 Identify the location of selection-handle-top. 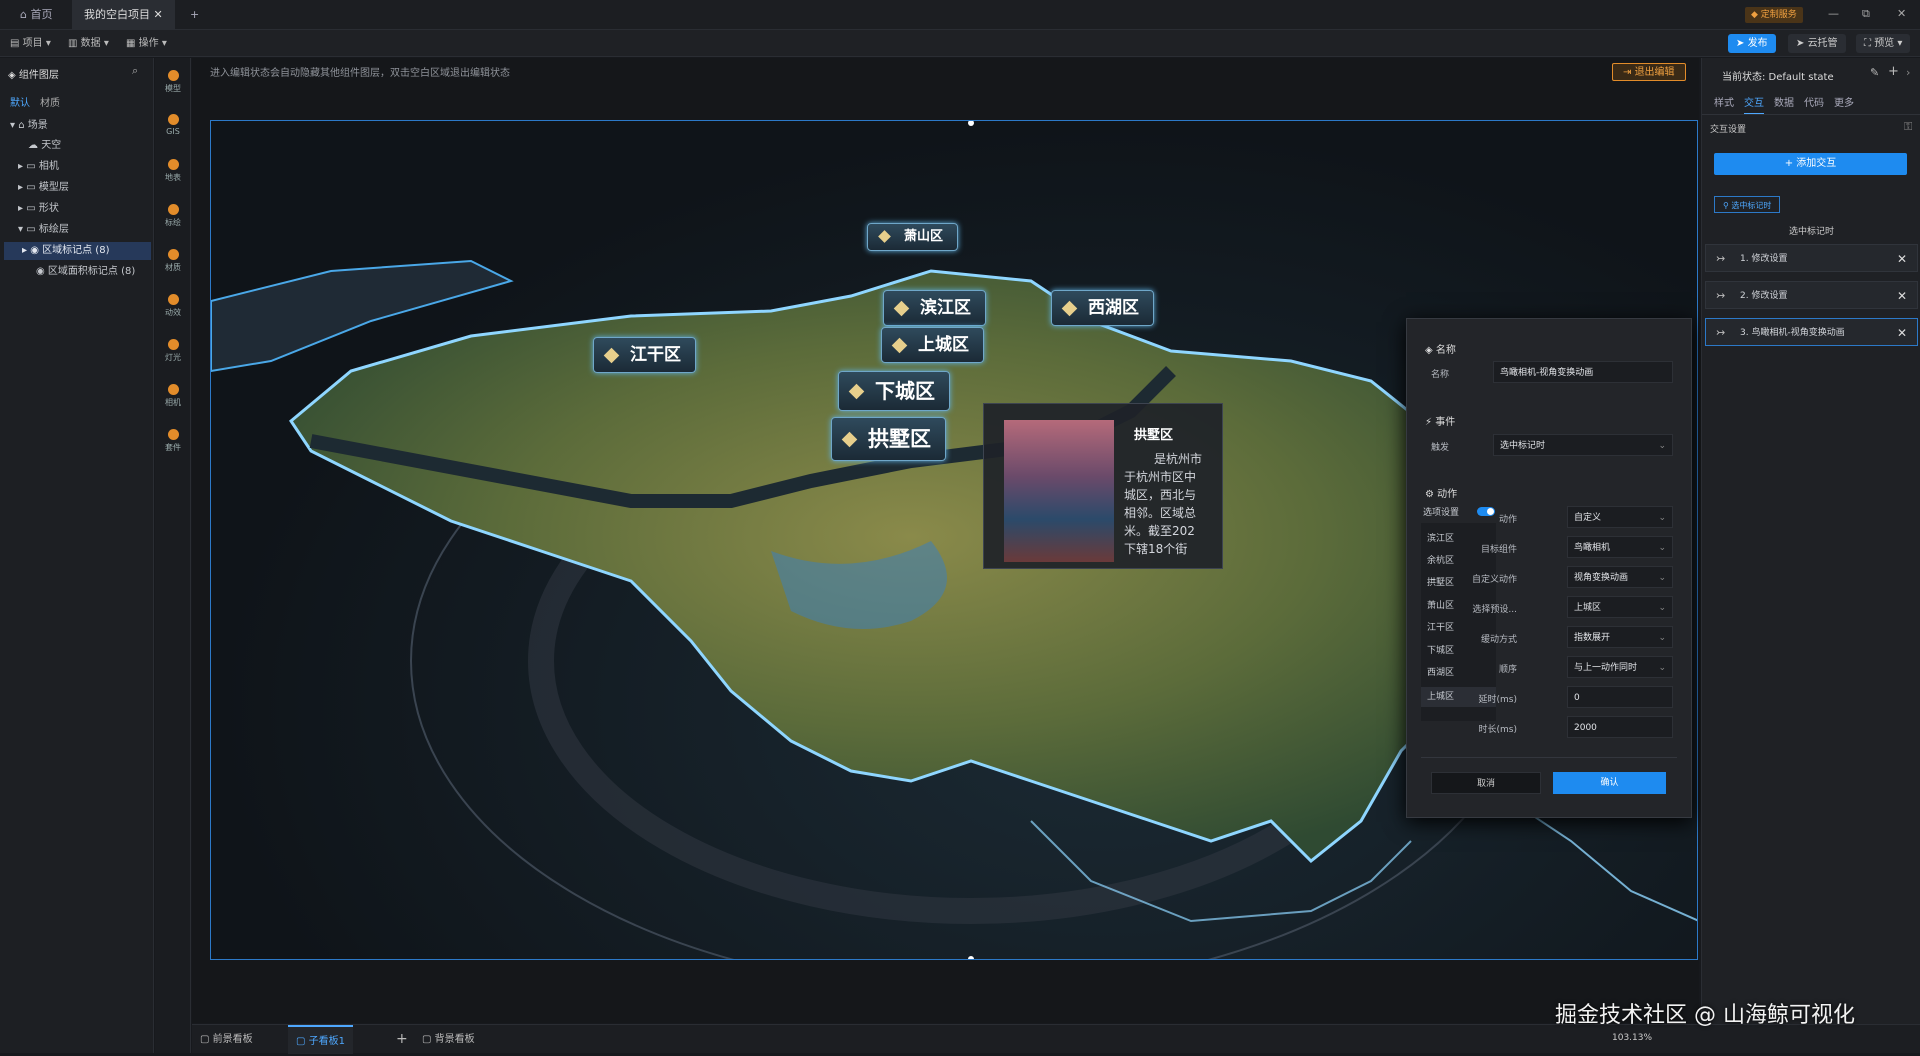
(971, 123).